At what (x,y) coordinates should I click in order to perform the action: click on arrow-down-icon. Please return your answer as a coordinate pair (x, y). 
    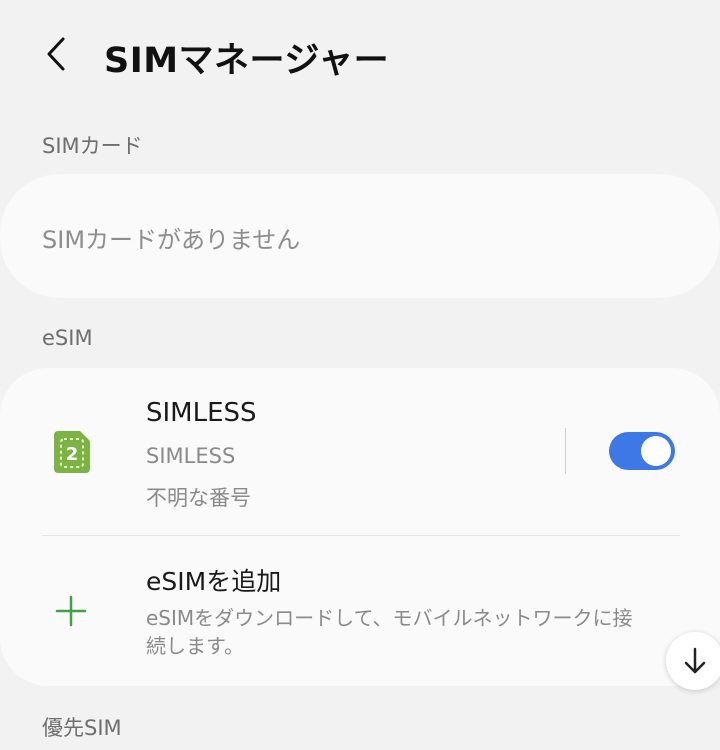
    Looking at the image, I should click on (695, 660).